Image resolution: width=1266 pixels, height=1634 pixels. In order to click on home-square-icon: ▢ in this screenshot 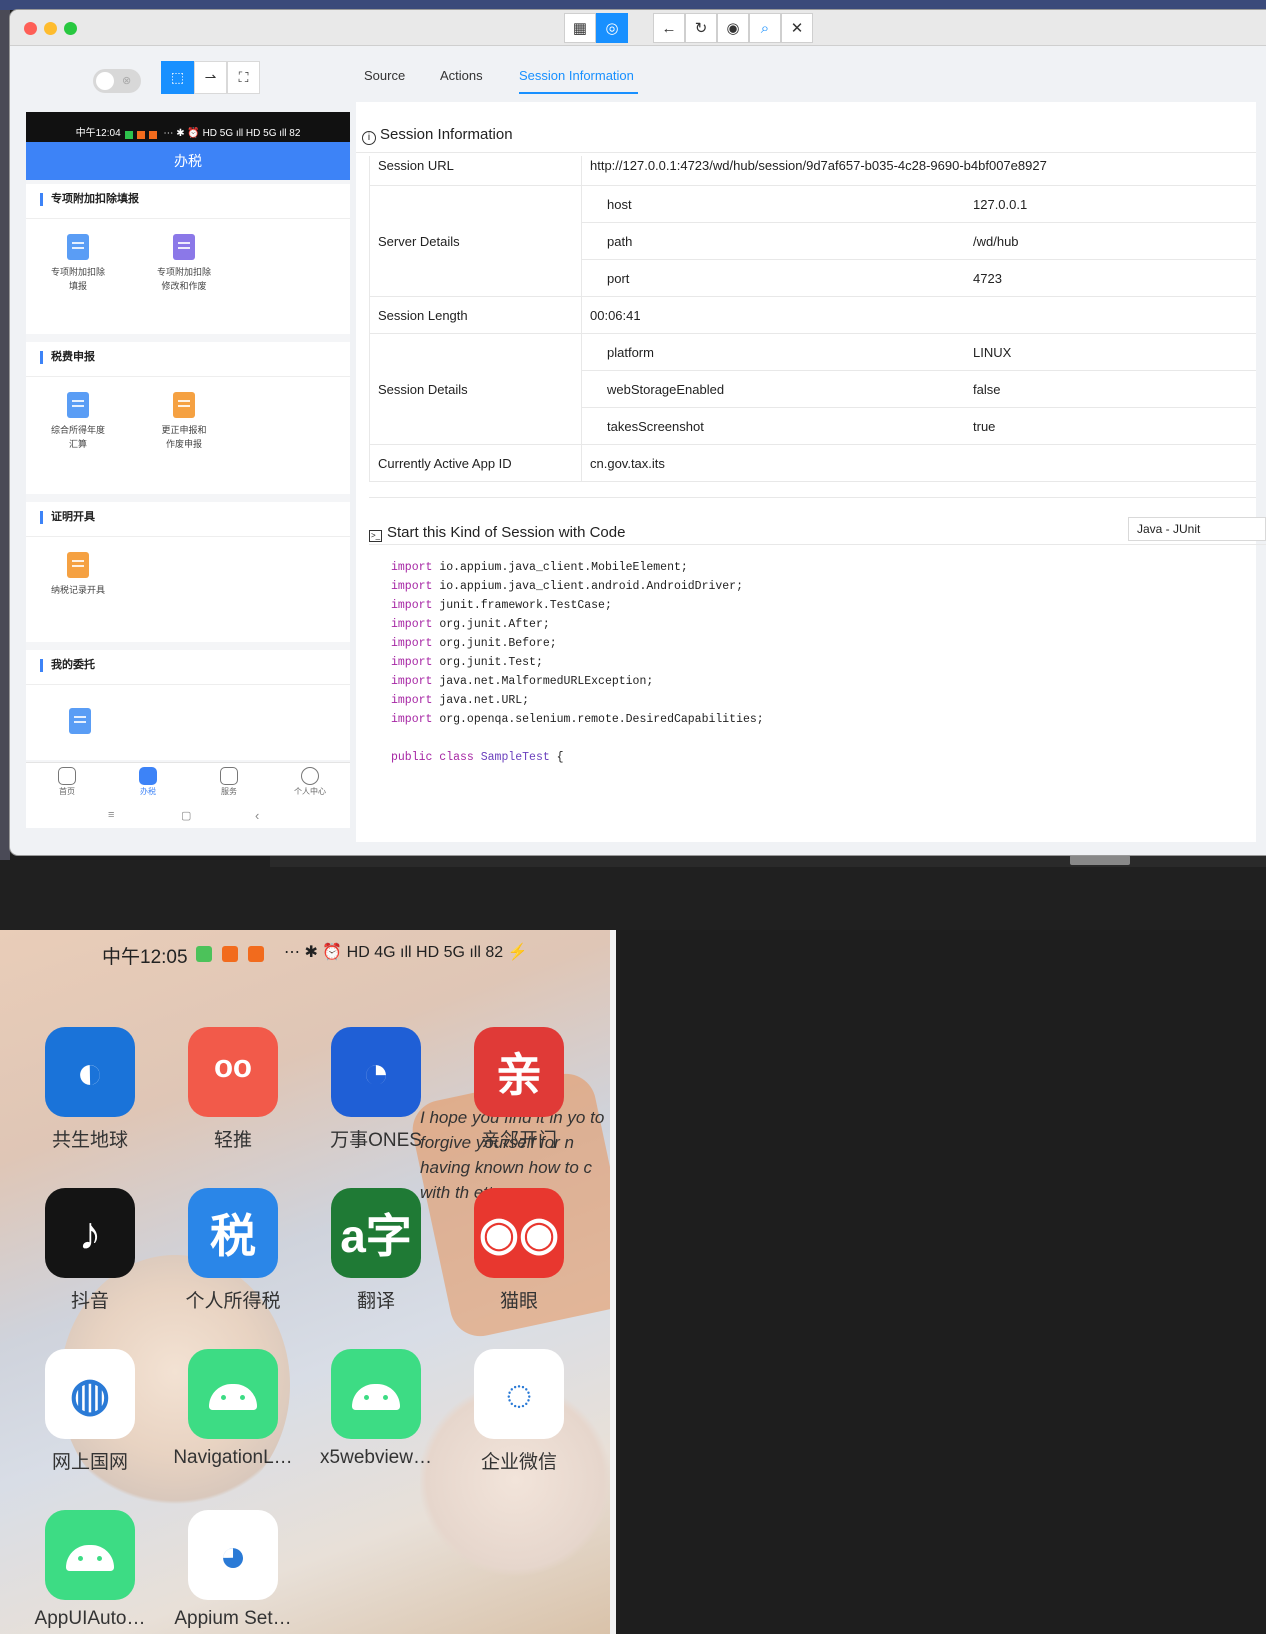, I will do `click(186, 815)`.